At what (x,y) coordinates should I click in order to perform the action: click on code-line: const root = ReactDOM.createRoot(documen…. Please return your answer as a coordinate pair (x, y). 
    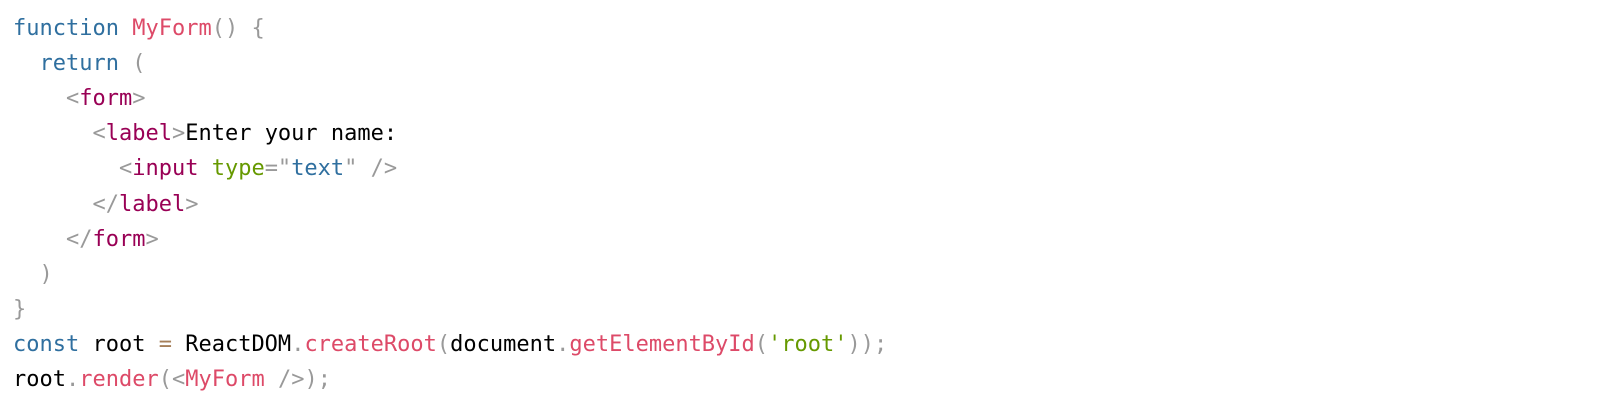
    Looking at the image, I should click on (450, 344).